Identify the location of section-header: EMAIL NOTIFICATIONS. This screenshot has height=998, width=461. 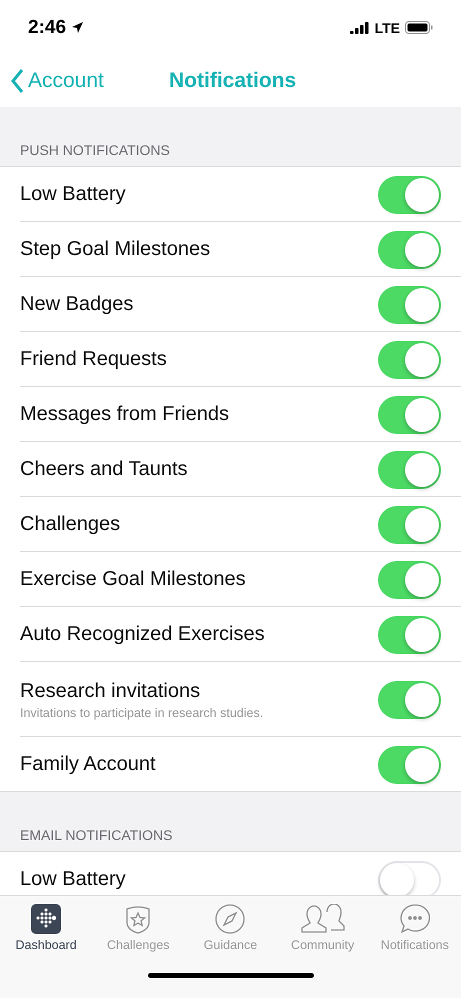
(96, 835).